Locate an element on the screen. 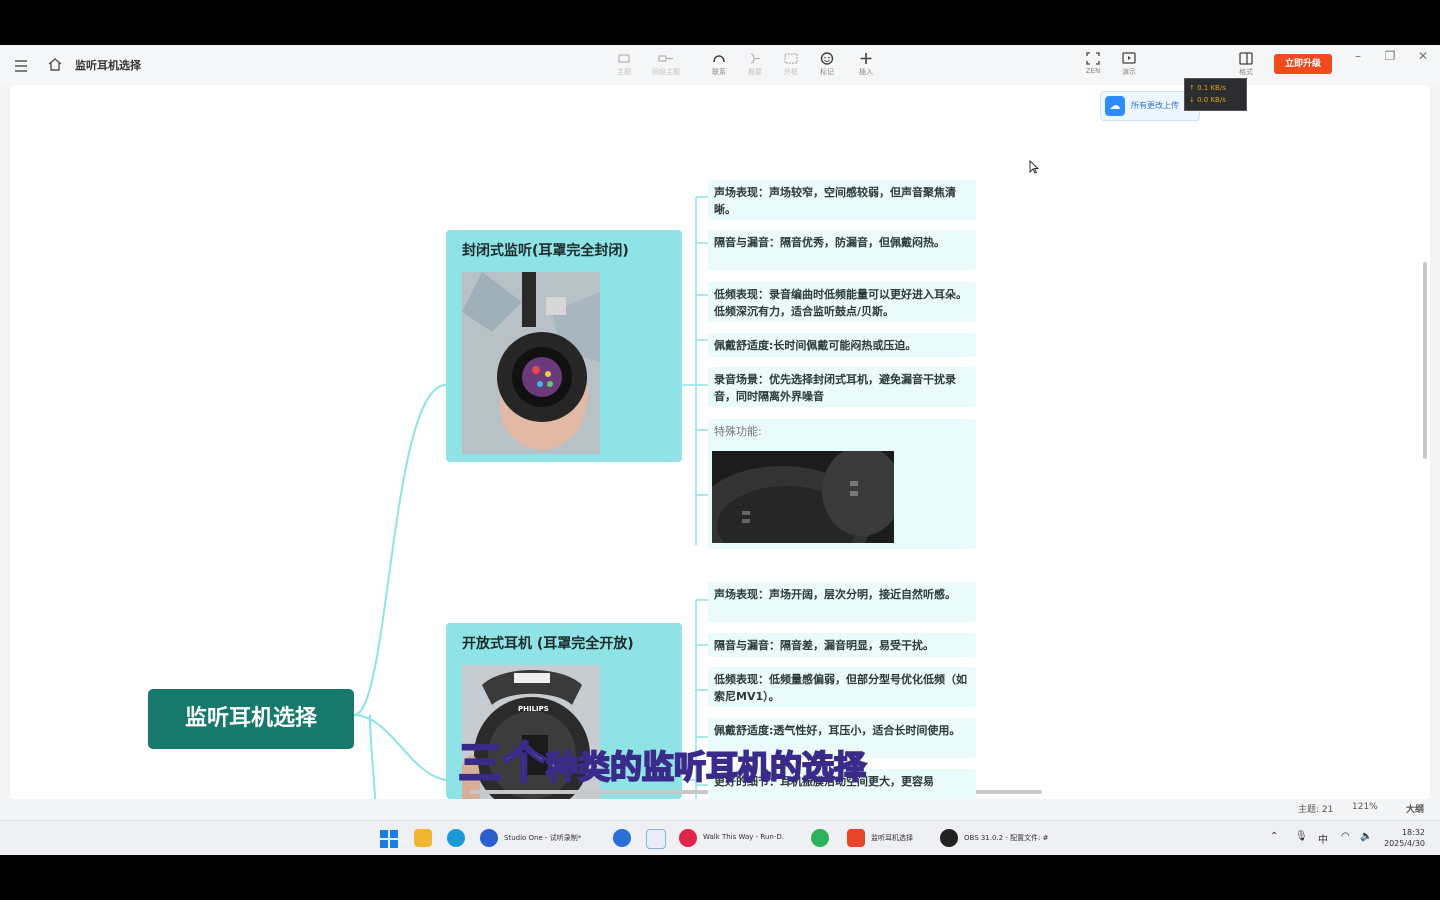  special-feature-node: 特殊功能: is located at coordinates (834, 497).